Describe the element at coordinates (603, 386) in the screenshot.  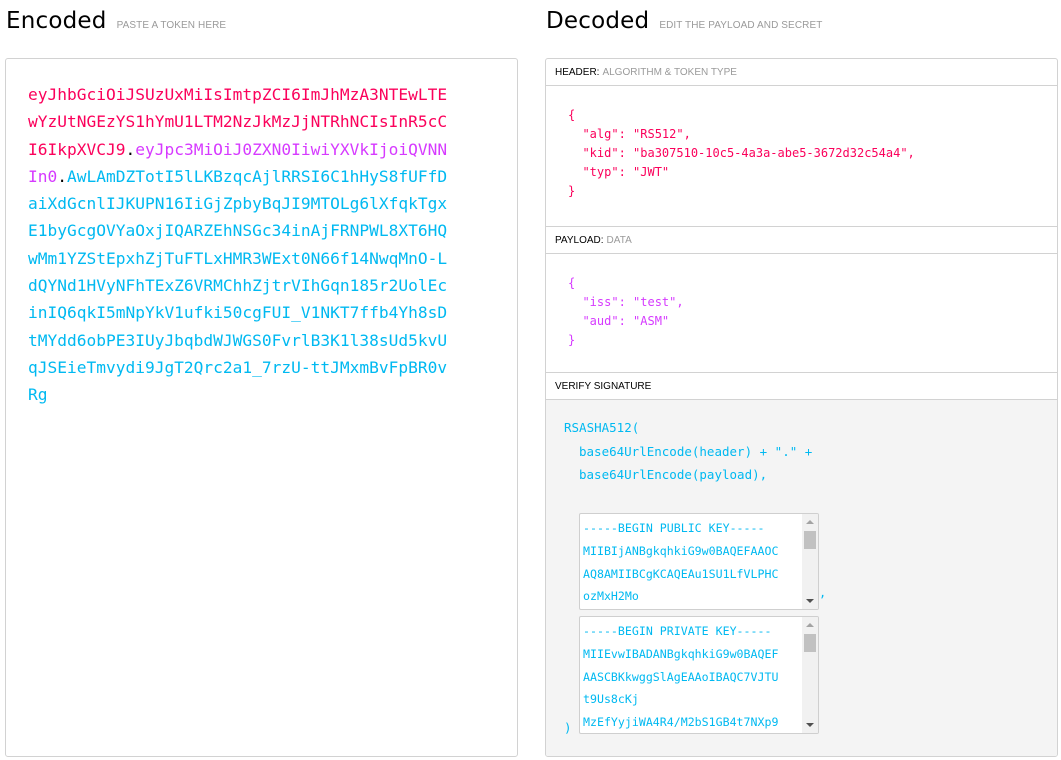
I see `verify-label: VERIFY SIGNATURE` at that location.